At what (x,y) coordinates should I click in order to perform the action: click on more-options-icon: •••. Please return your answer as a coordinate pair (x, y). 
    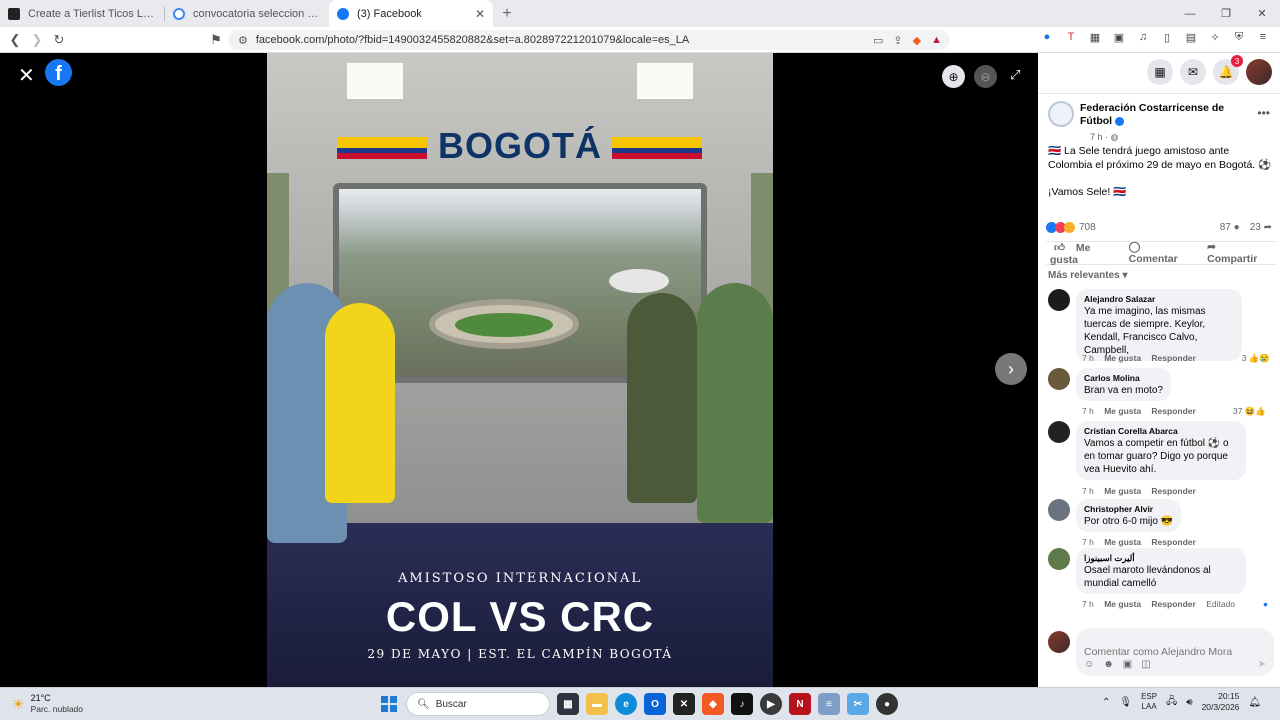
    Looking at the image, I should click on (1263, 113).